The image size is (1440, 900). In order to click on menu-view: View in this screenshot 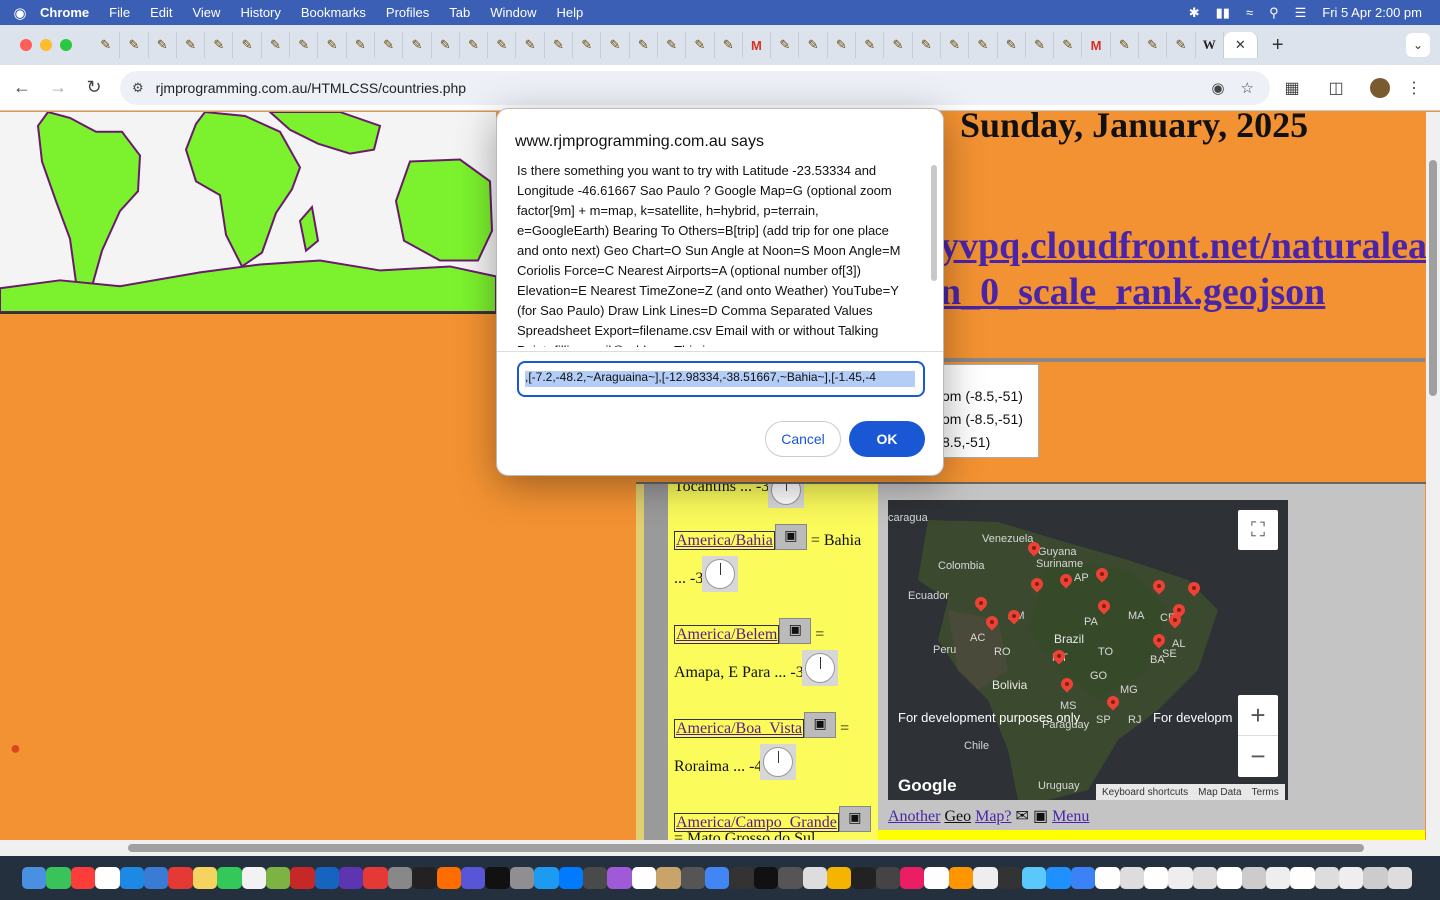, I will do `click(206, 12)`.